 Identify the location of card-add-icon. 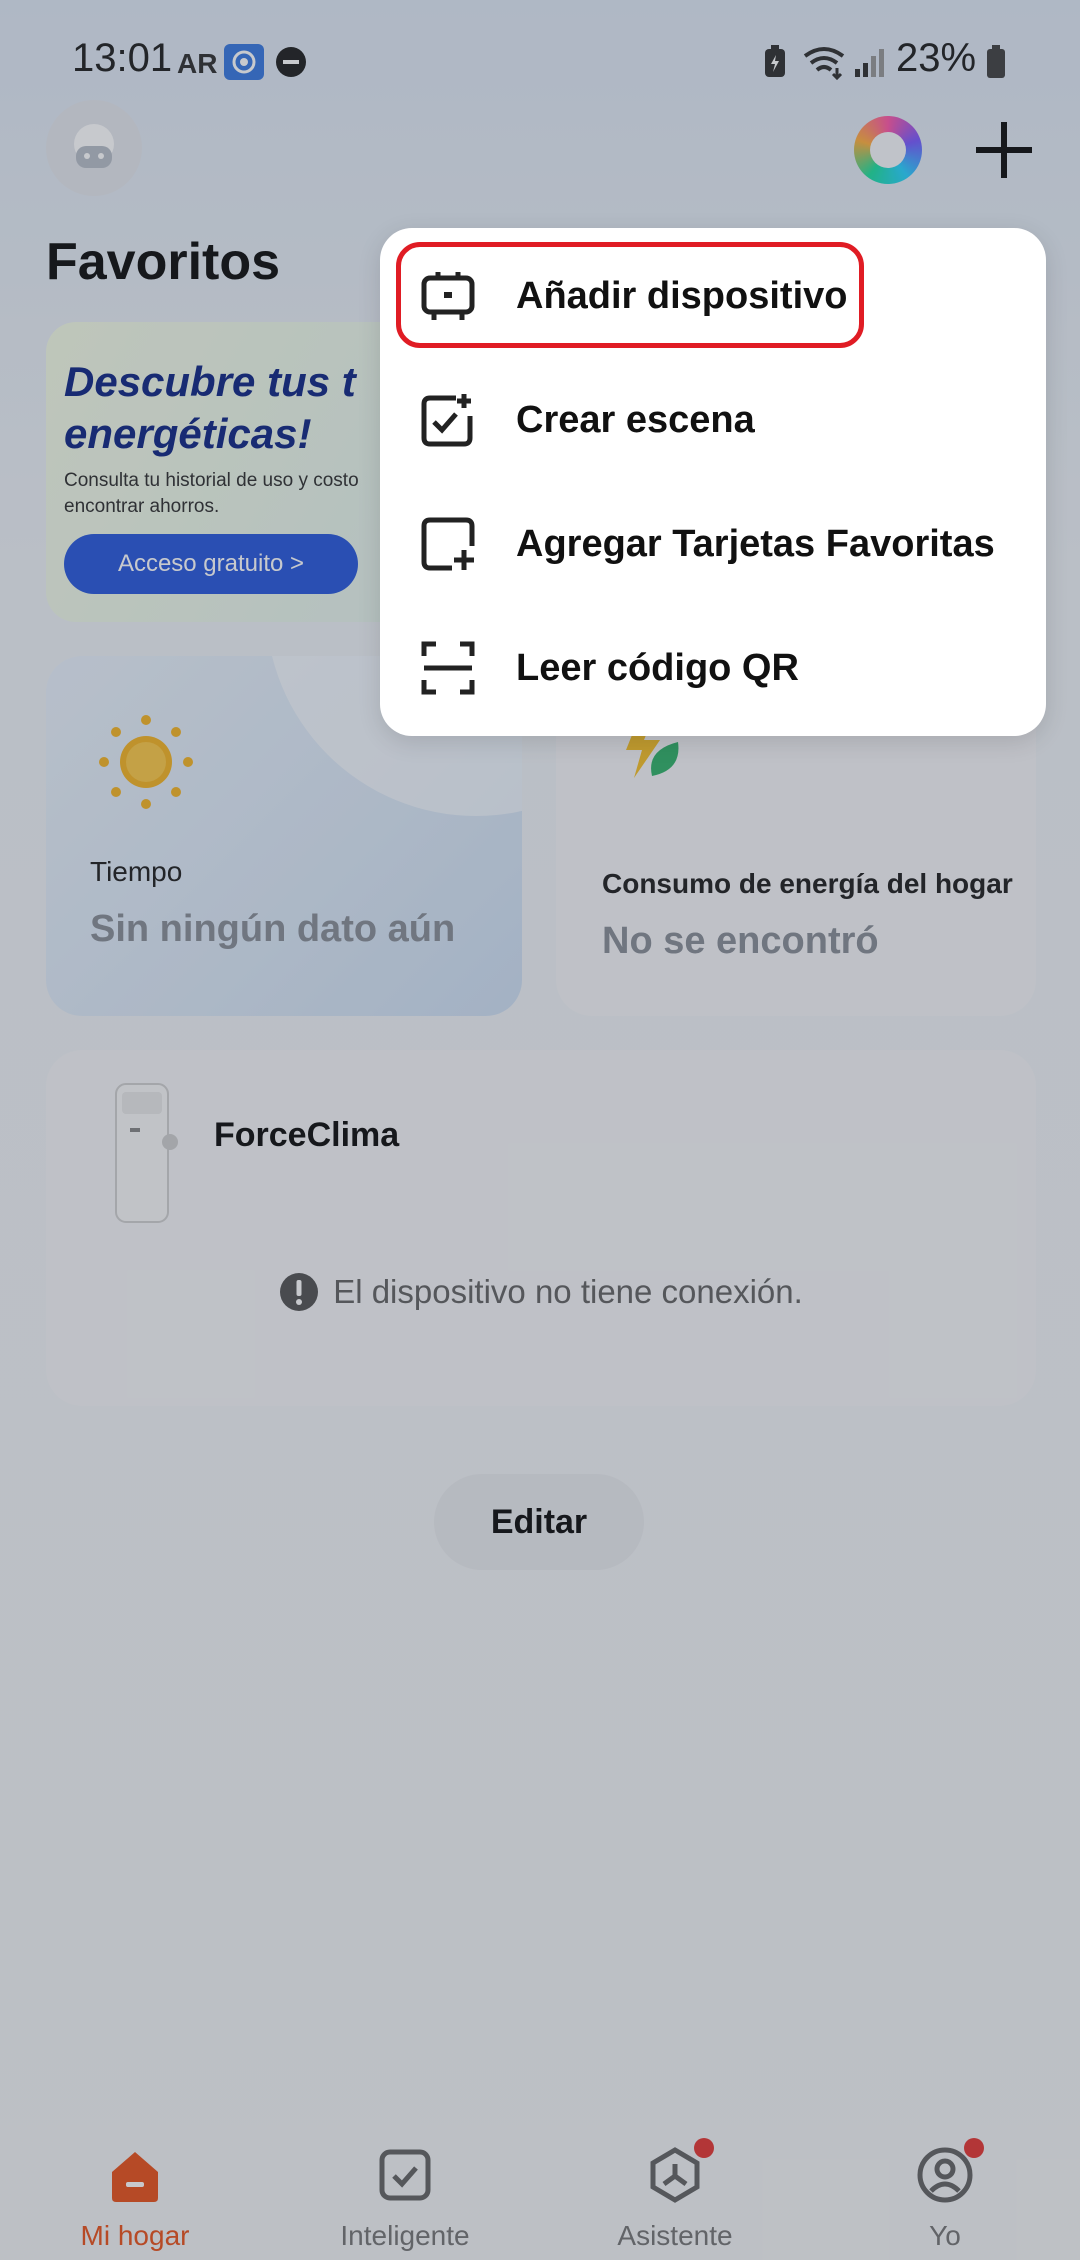
(448, 544).